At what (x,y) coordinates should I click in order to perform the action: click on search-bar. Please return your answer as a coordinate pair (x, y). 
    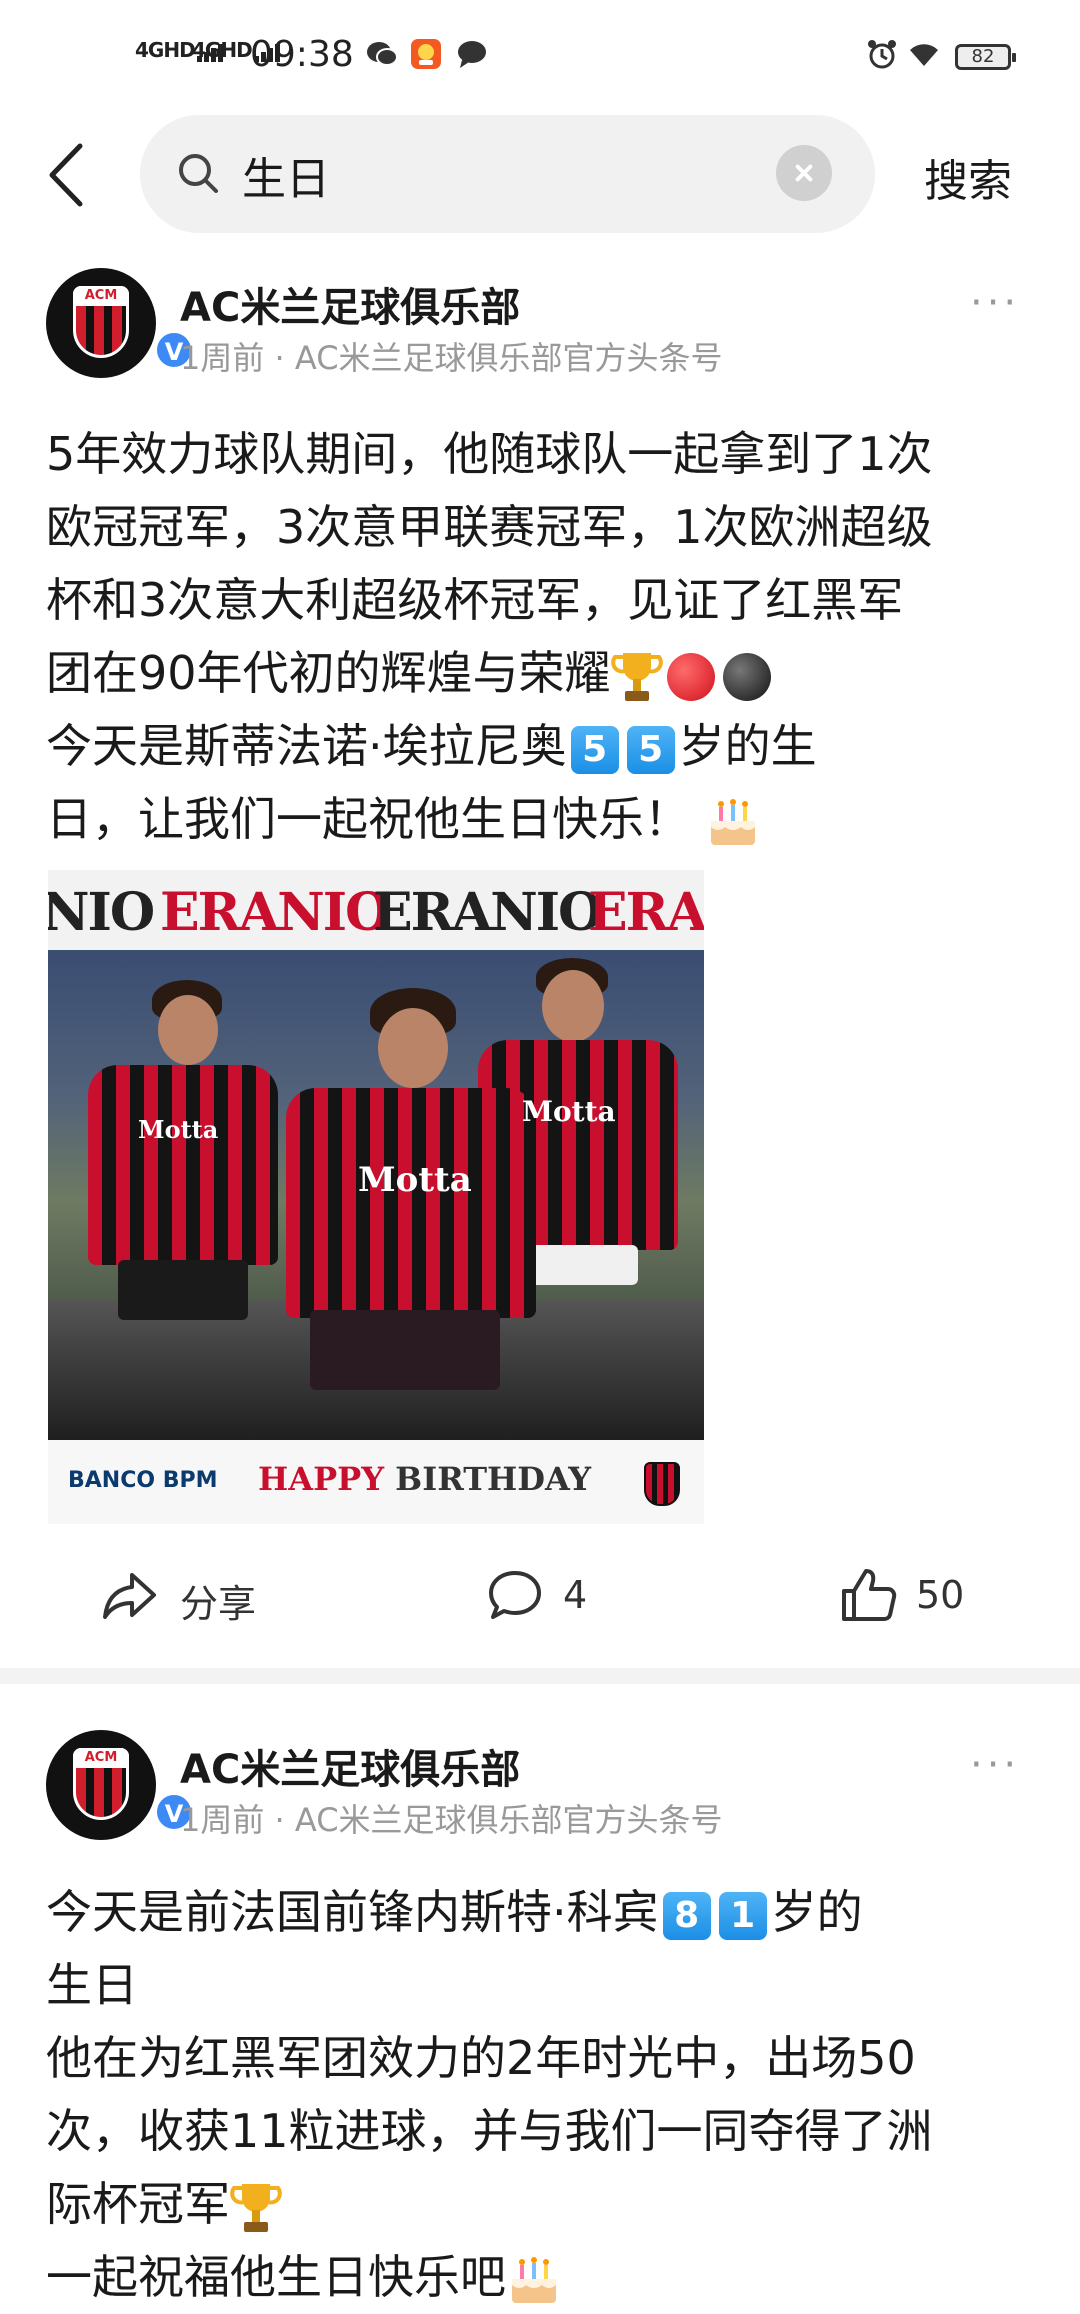
    Looking at the image, I should click on (507, 174).